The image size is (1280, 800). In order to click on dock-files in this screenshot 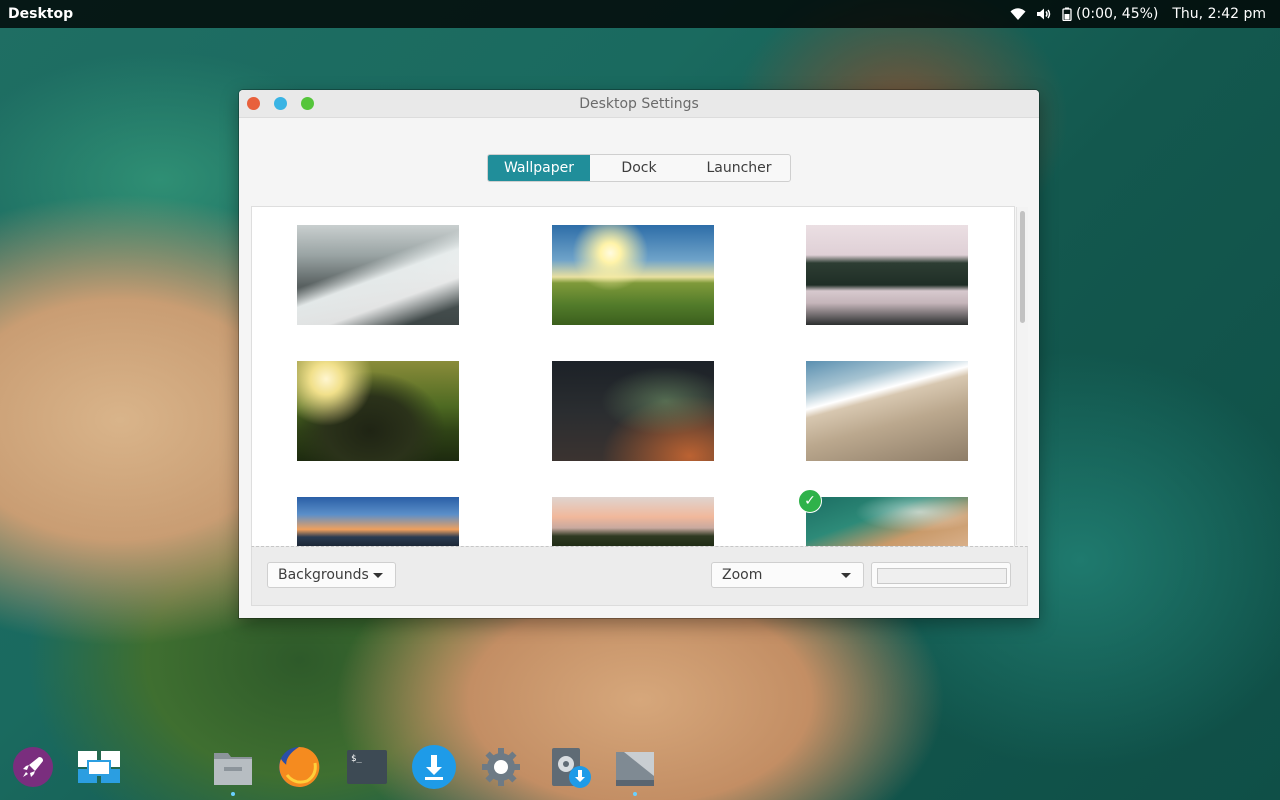, I will do `click(233, 770)`.